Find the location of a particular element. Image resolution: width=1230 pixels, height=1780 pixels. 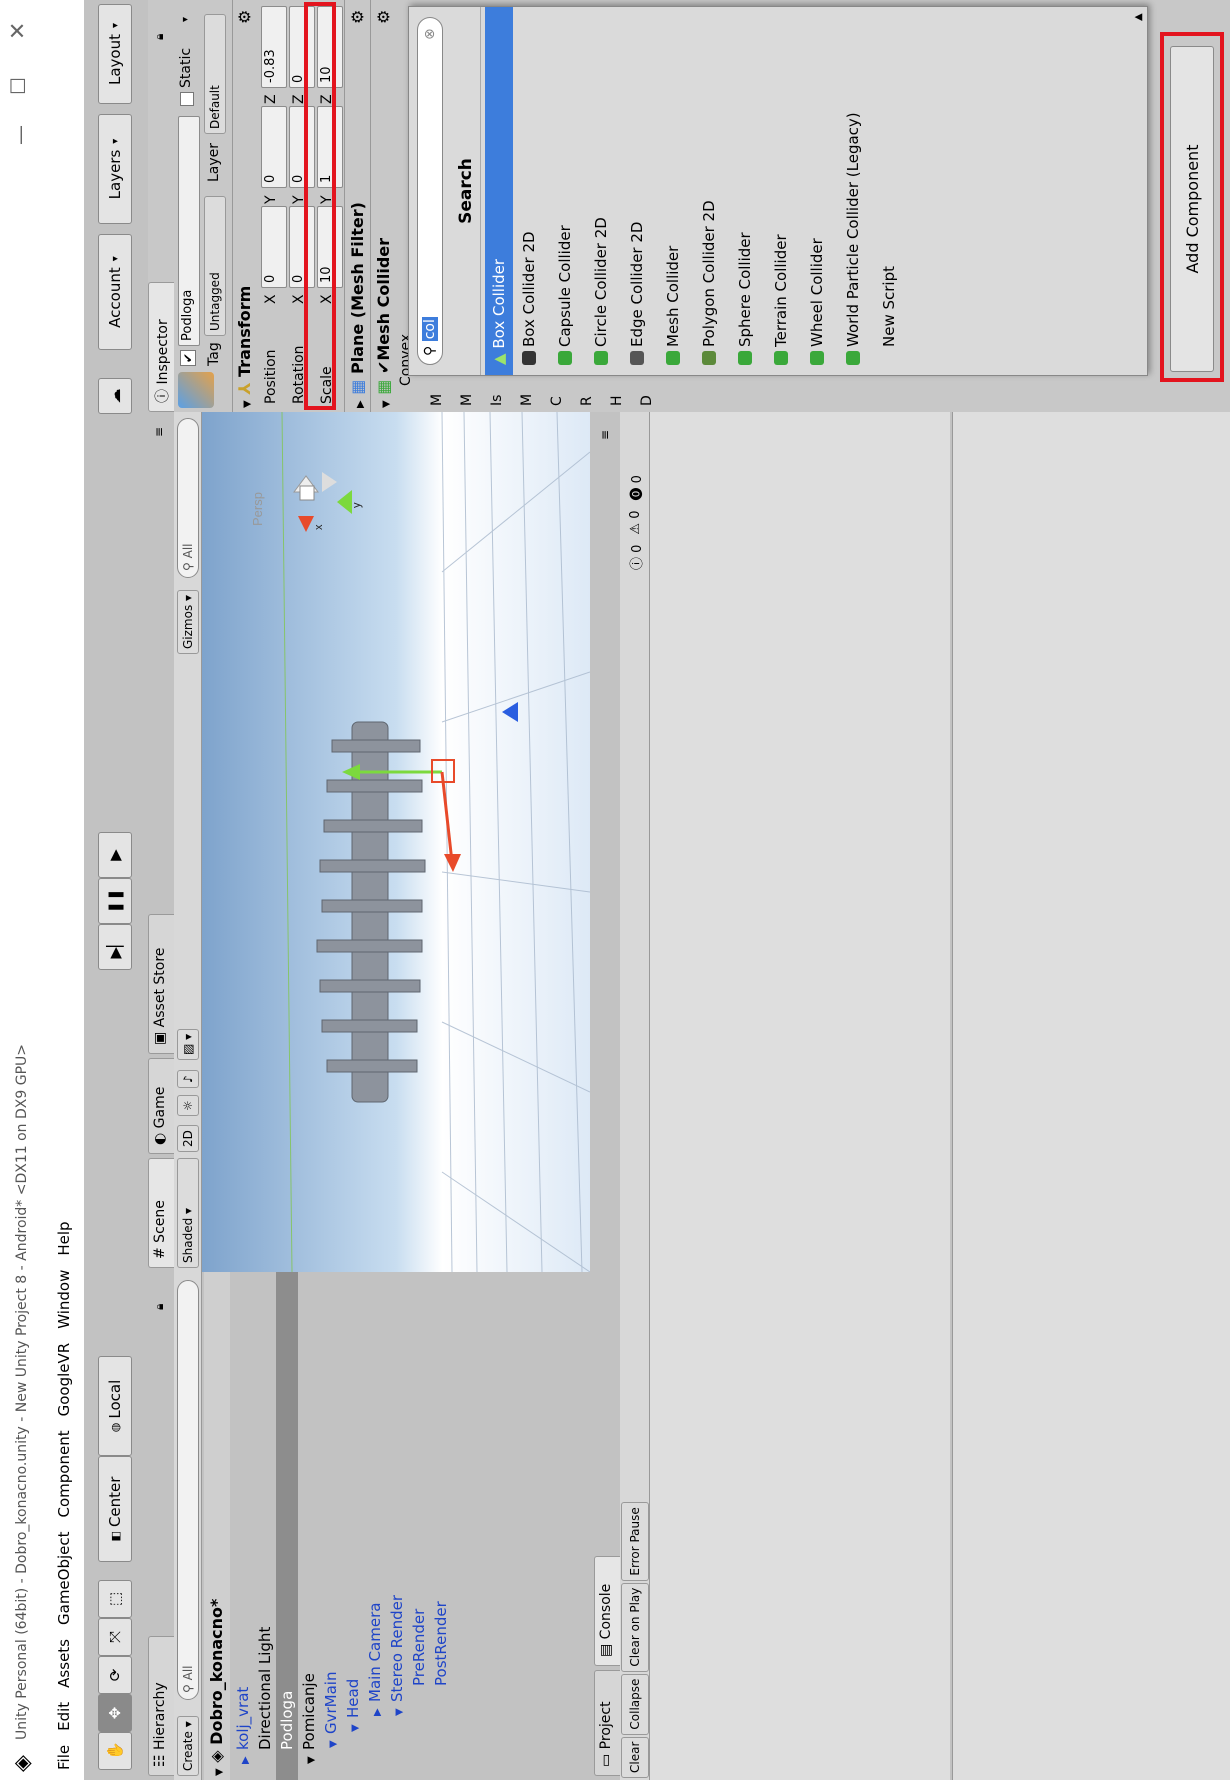

hierarchy-item: ▼Head is located at coordinates (353, 1526).